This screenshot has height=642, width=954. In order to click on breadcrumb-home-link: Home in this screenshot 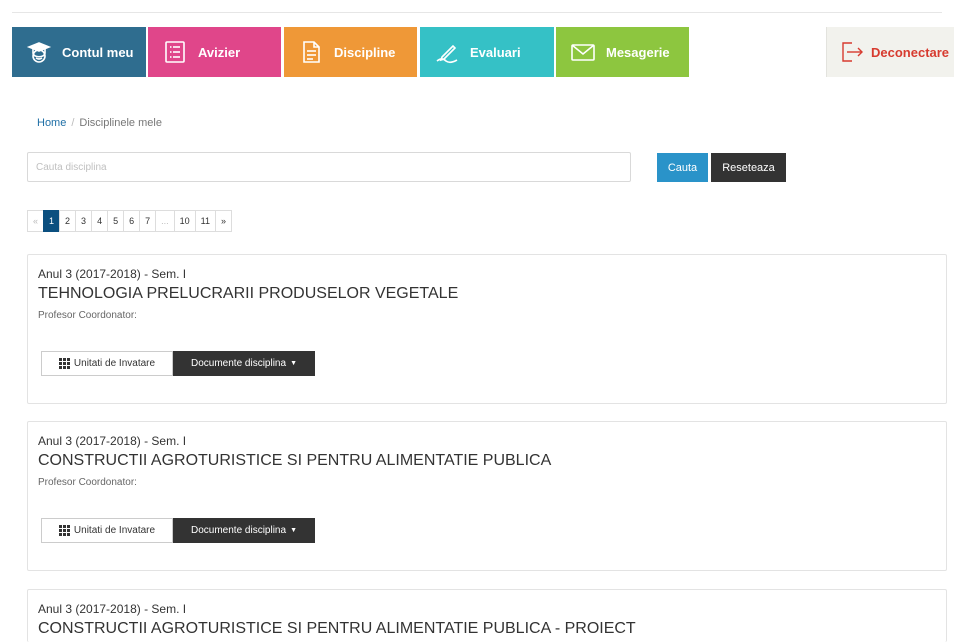, I will do `click(51, 123)`.